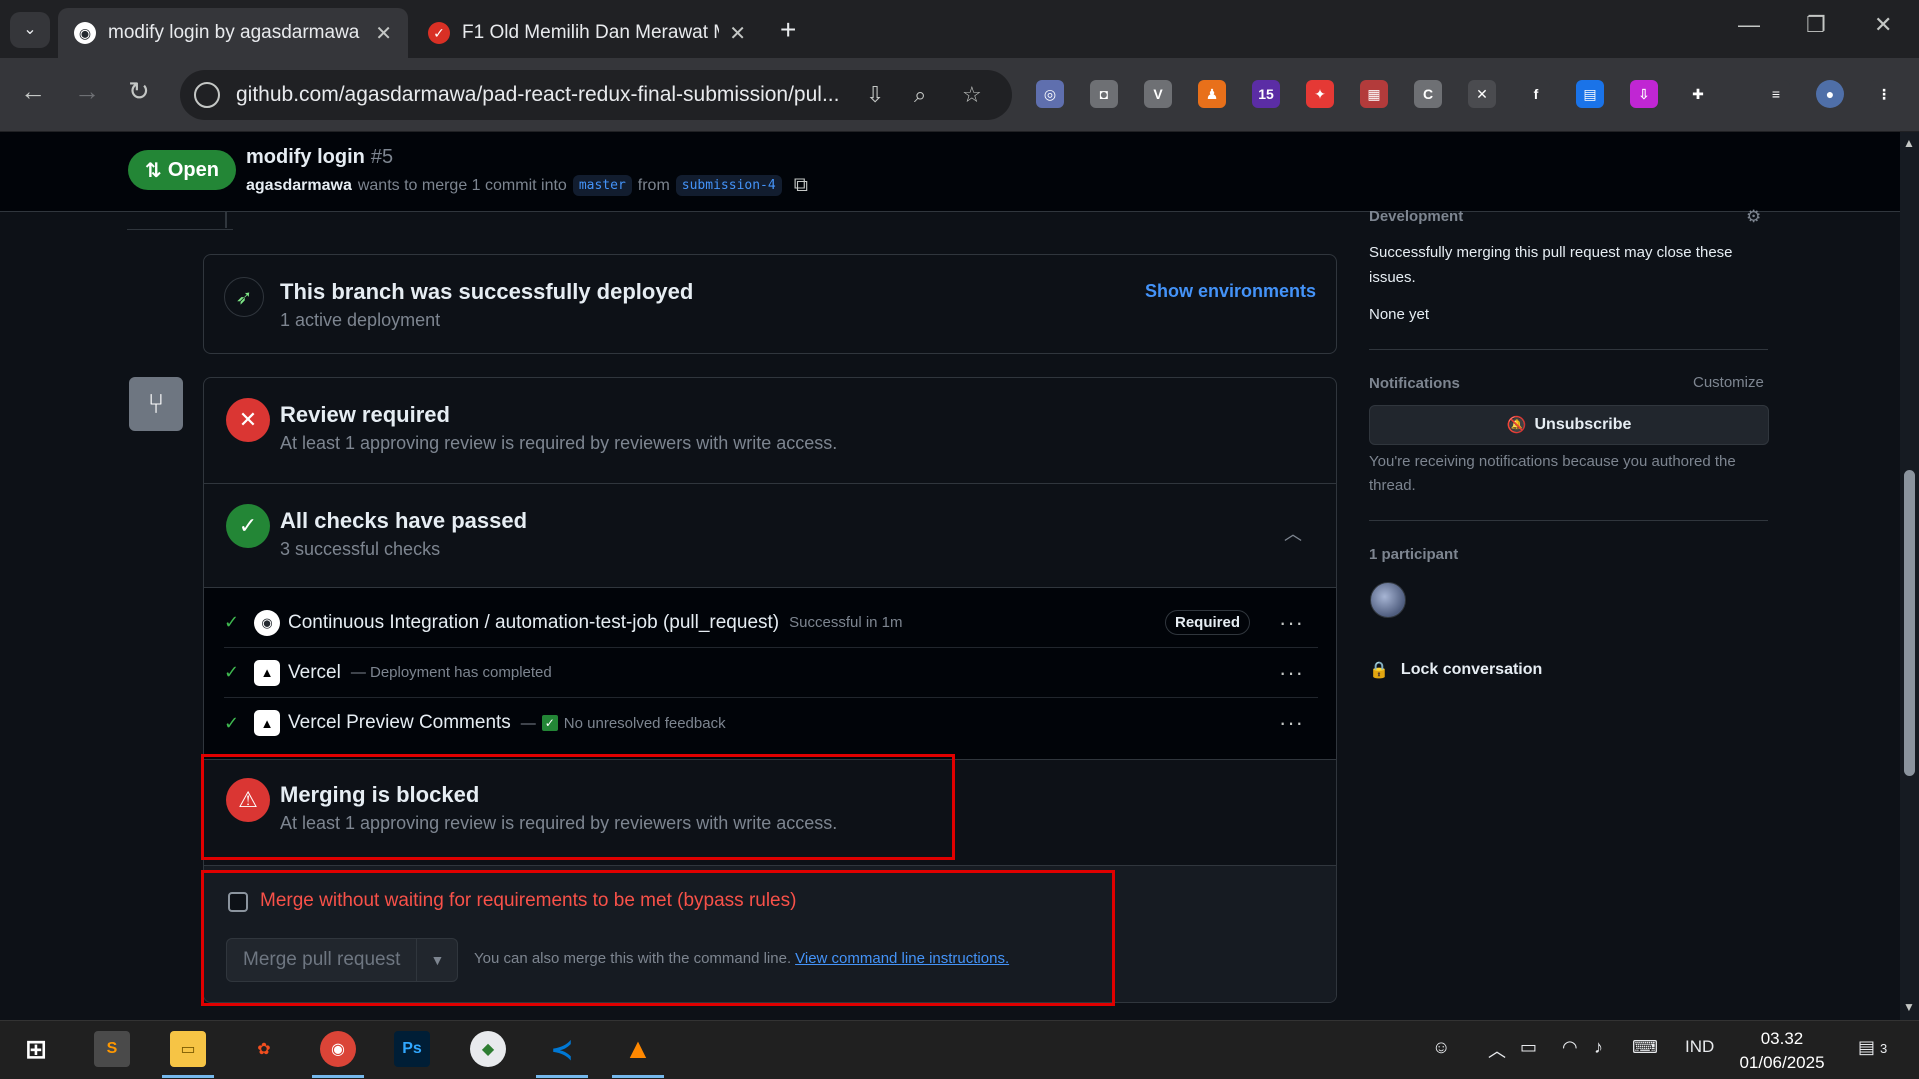 The image size is (1919, 1079). What do you see at coordinates (264, 1049) in the screenshot?
I see `figma-icon: ✿` at bounding box center [264, 1049].